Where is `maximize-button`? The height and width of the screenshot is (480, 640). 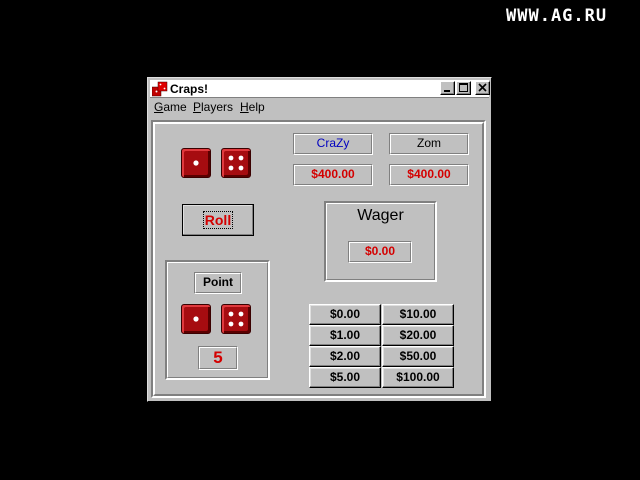
maximize-button is located at coordinates (463, 88).